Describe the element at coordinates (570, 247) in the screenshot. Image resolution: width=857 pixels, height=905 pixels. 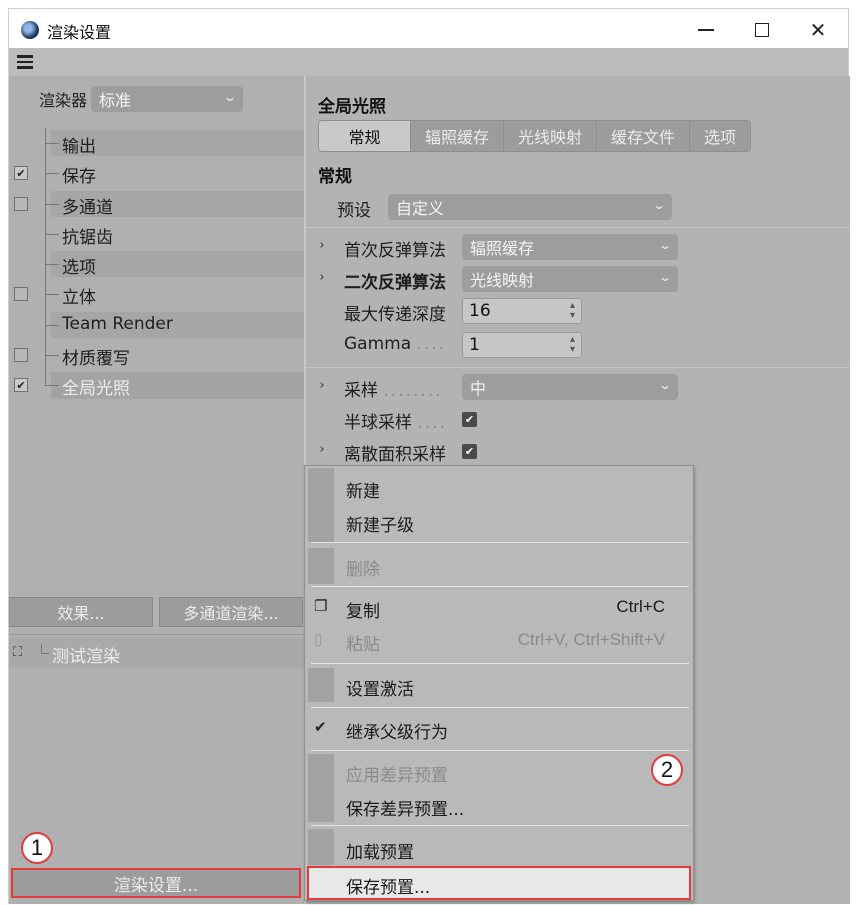
I see `primary-method-dropdown: 辐照缓存 ⌄` at that location.